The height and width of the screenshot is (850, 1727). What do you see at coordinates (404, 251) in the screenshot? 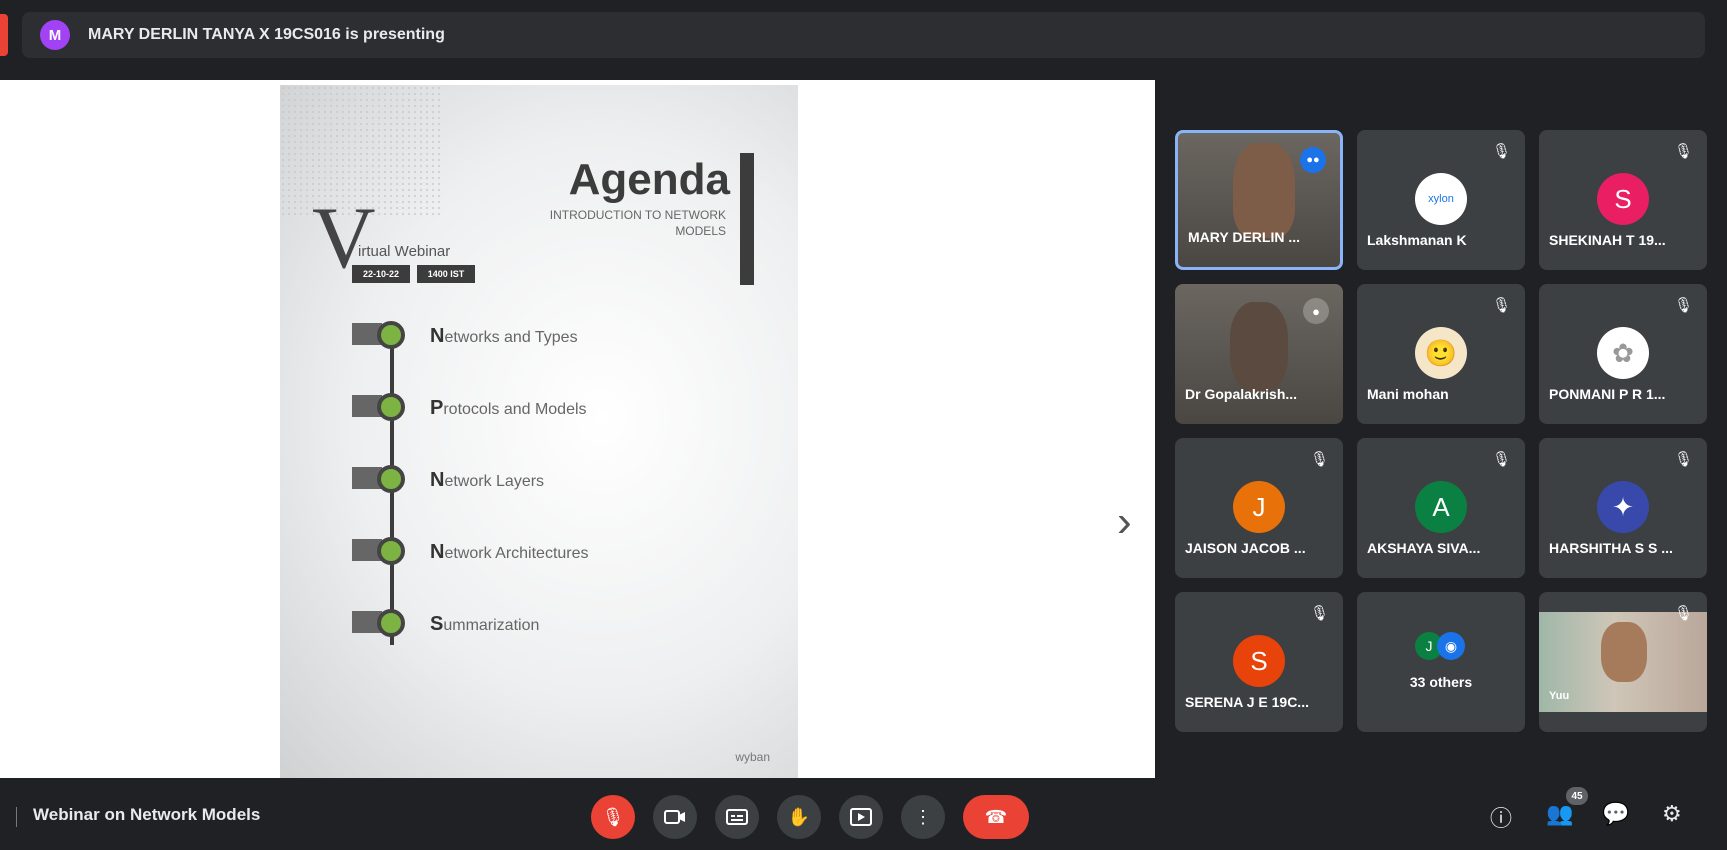
I see `virtual-webinar-text: irtual Webinar` at bounding box center [404, 251].